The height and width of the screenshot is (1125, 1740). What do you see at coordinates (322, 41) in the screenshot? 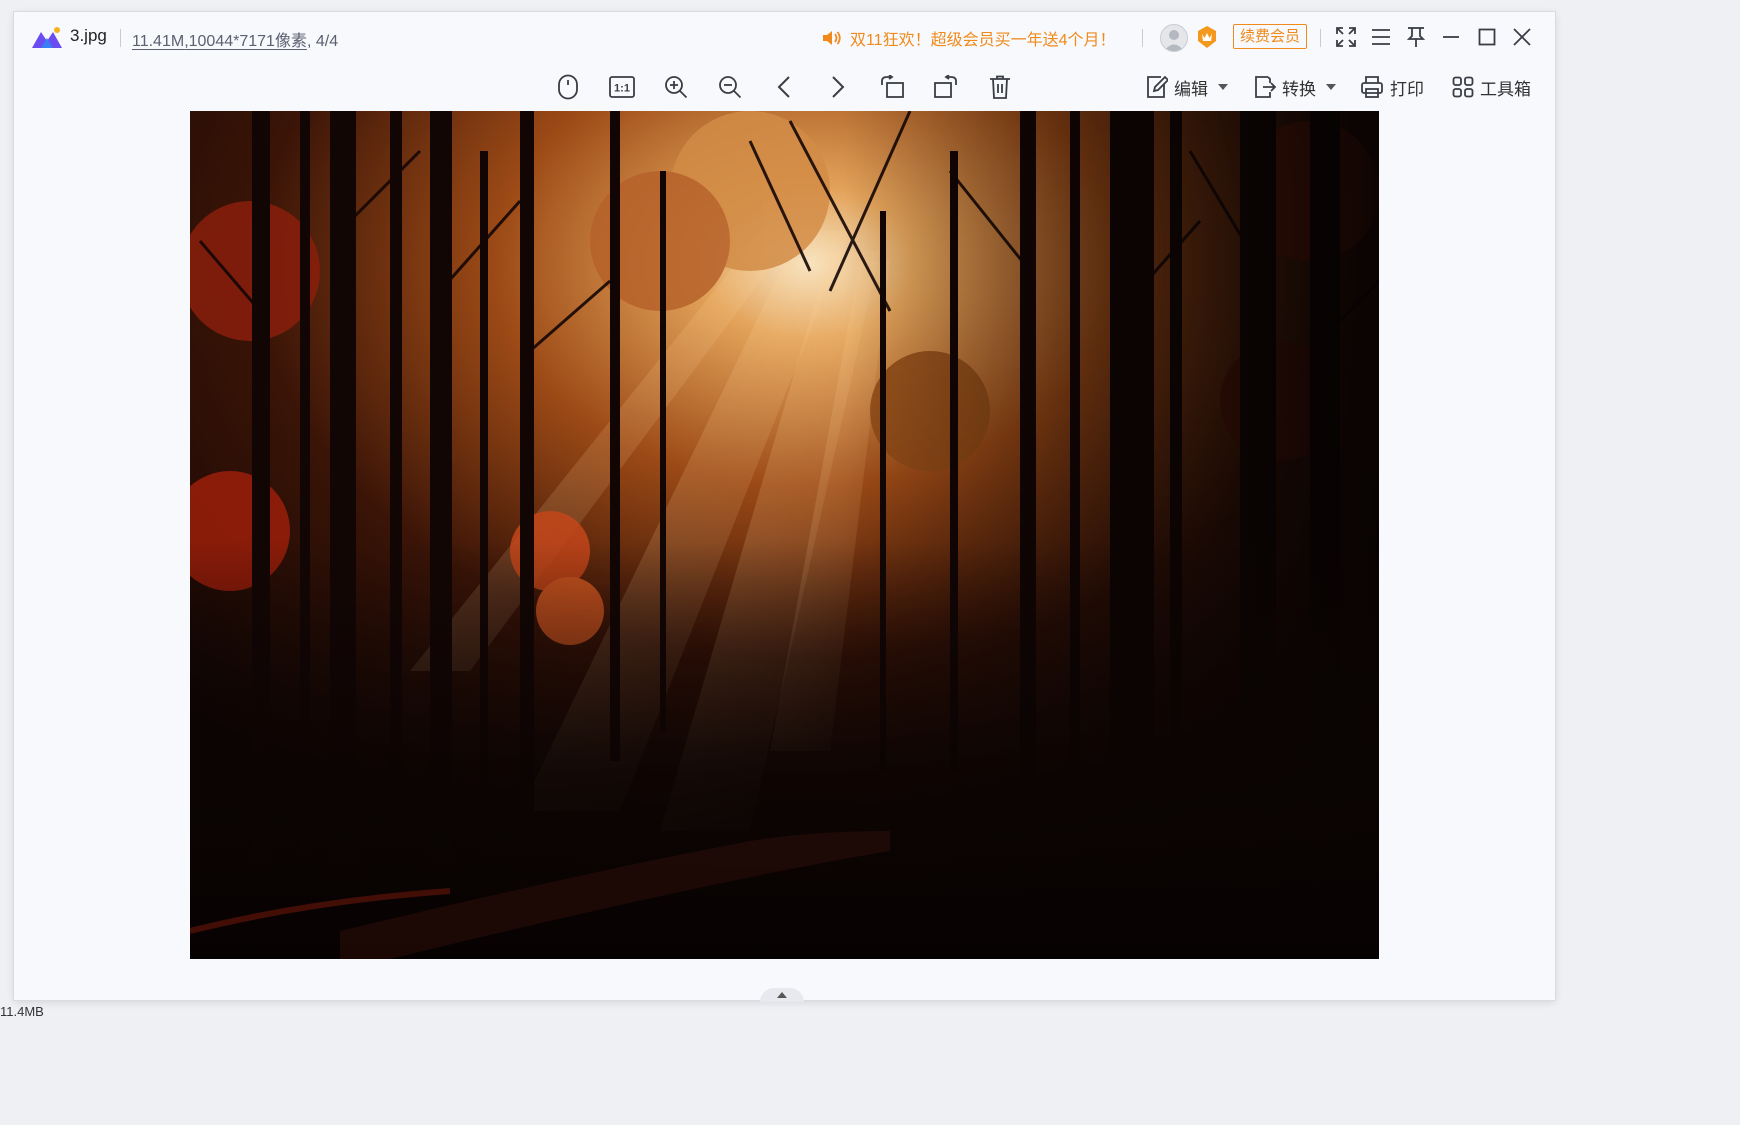
I see `image-position: , 4/4` at bounding box center [322, 41].